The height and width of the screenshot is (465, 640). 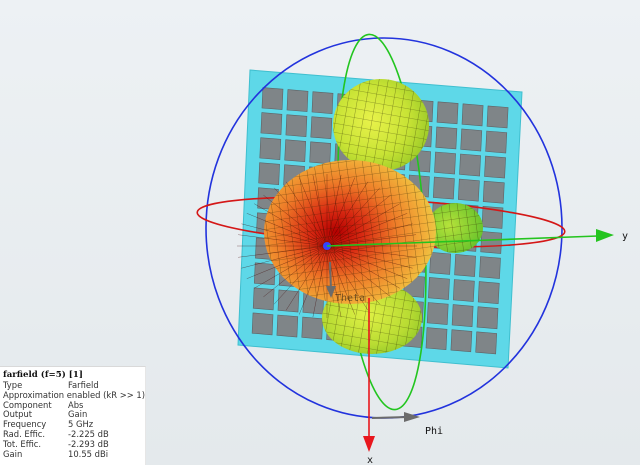 I want to click on y-axis-arrowhead, so click(x=605, y=235).